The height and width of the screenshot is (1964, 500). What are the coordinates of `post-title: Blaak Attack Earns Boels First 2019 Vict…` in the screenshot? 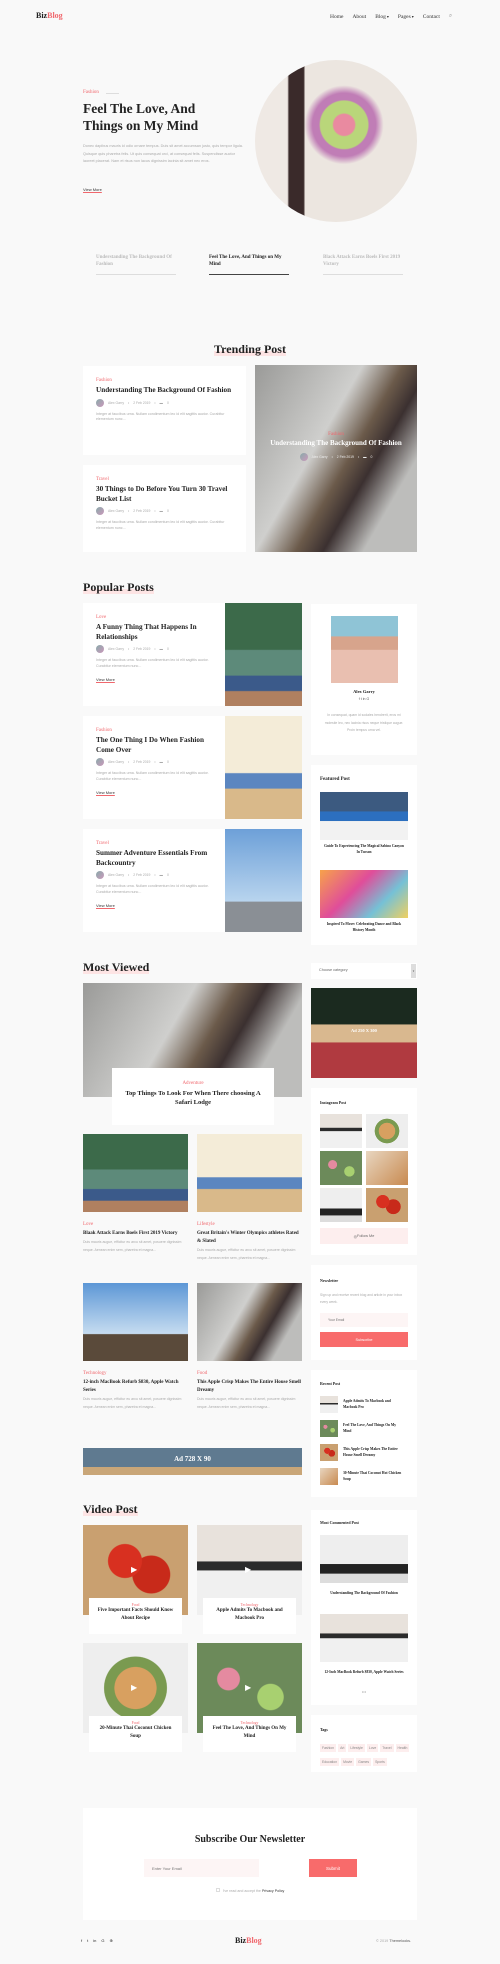 It's located at (135, 1234).